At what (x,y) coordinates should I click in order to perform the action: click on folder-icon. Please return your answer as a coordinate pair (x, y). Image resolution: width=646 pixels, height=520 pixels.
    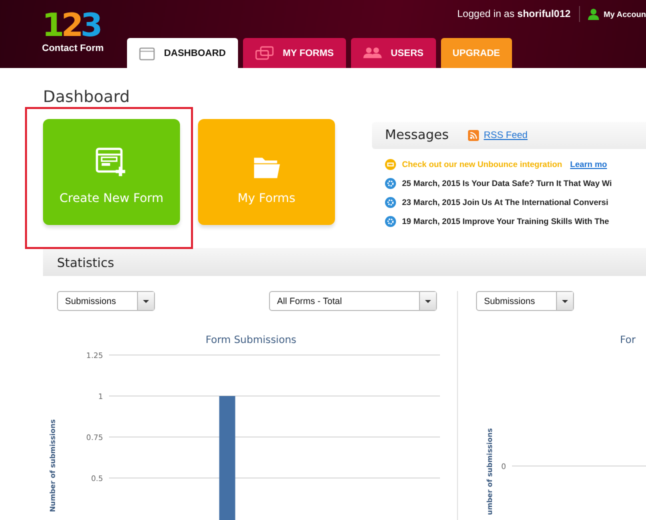
    Looking at the image, I should click on (266, 167).